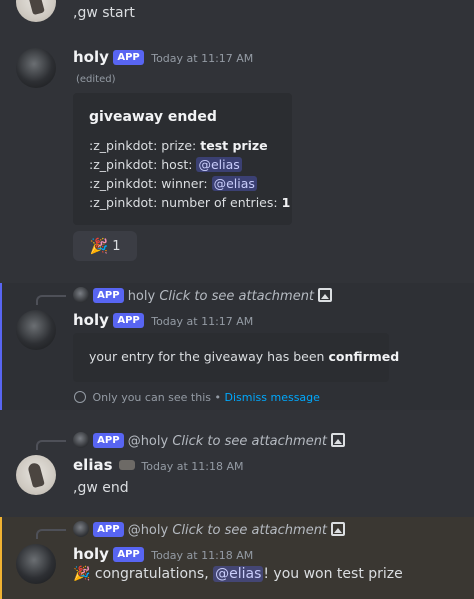 The width and height of the screenshot is (474, 599). Describe the element at coordinates (101, 488) in the screenshot. I see `message-text: ,gw end` at that location.